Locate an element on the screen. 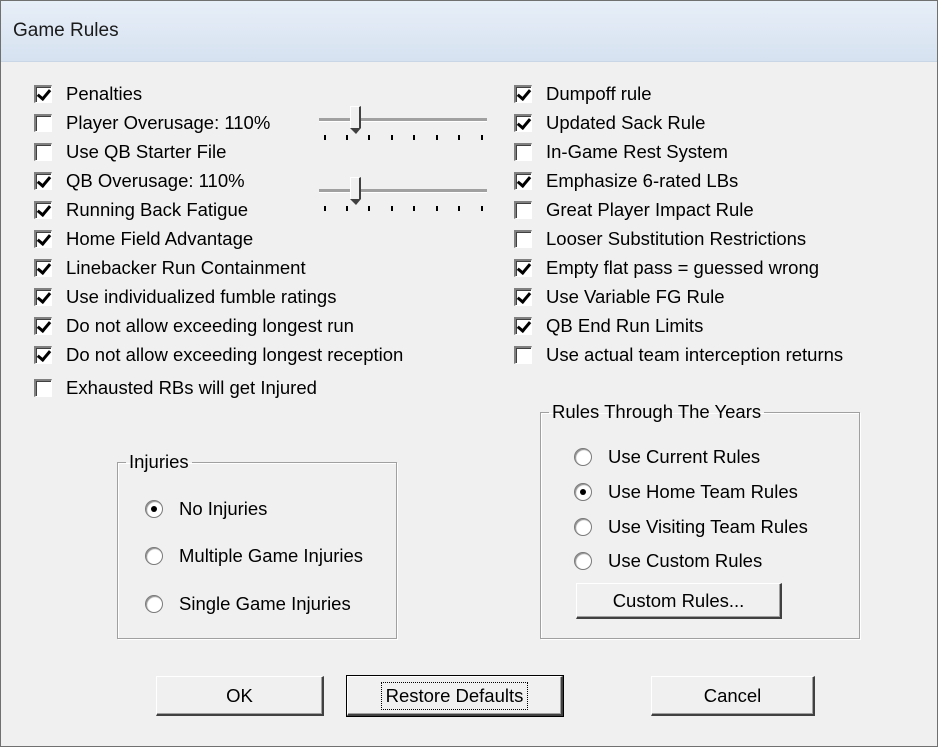 The width and height of the screenshot is (940, 749). option-label: Empty flat pass = guessed wrong is located at coordinates (683, 267).